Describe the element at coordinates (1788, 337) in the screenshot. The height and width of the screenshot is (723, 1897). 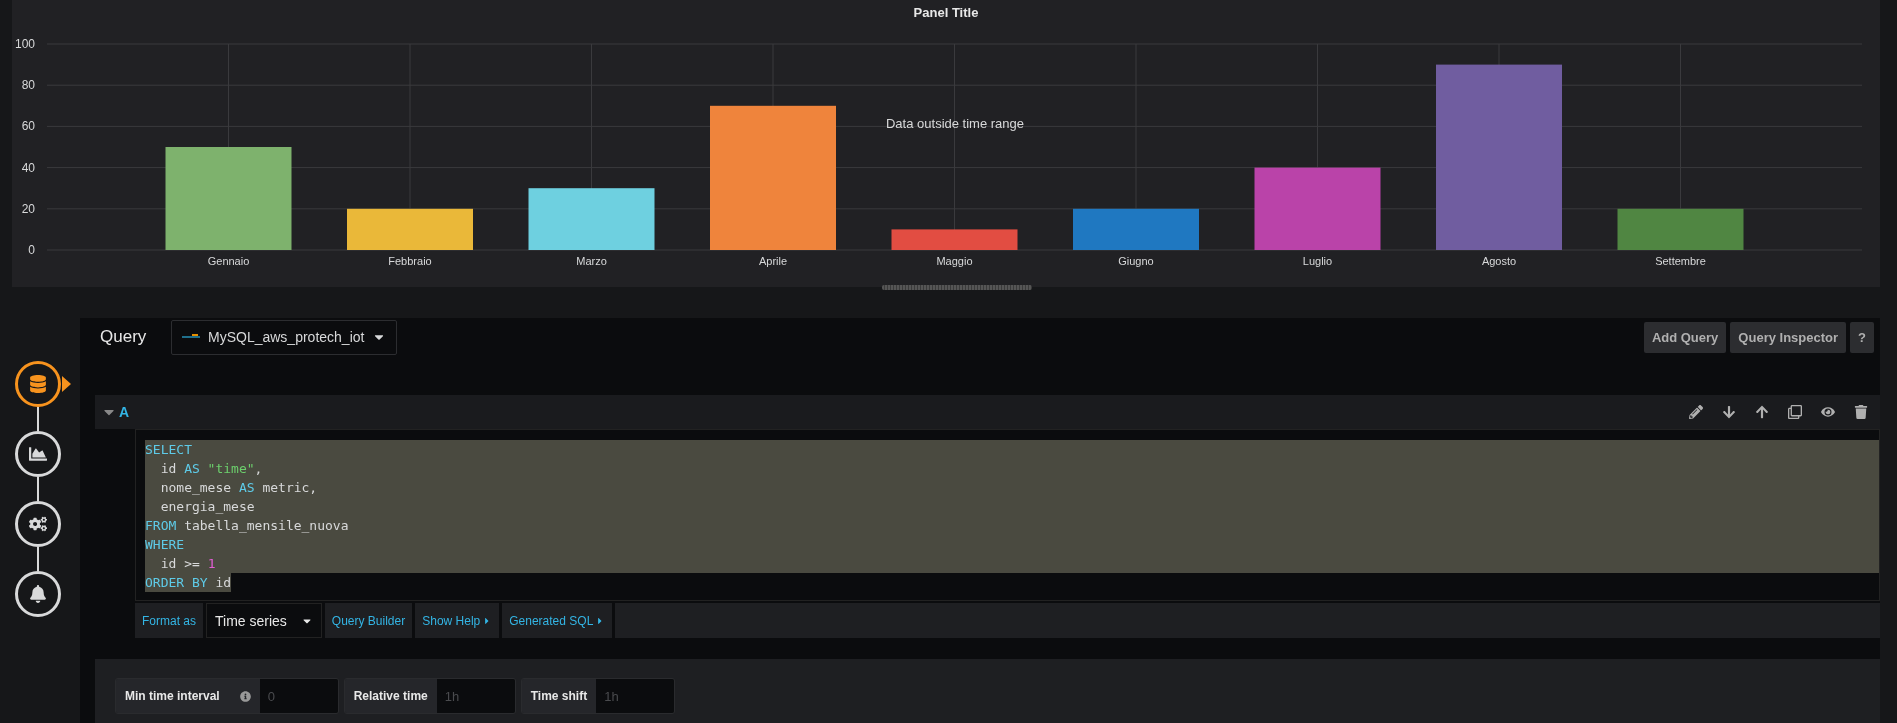
I see `header-button: Query Inspector` at that location.